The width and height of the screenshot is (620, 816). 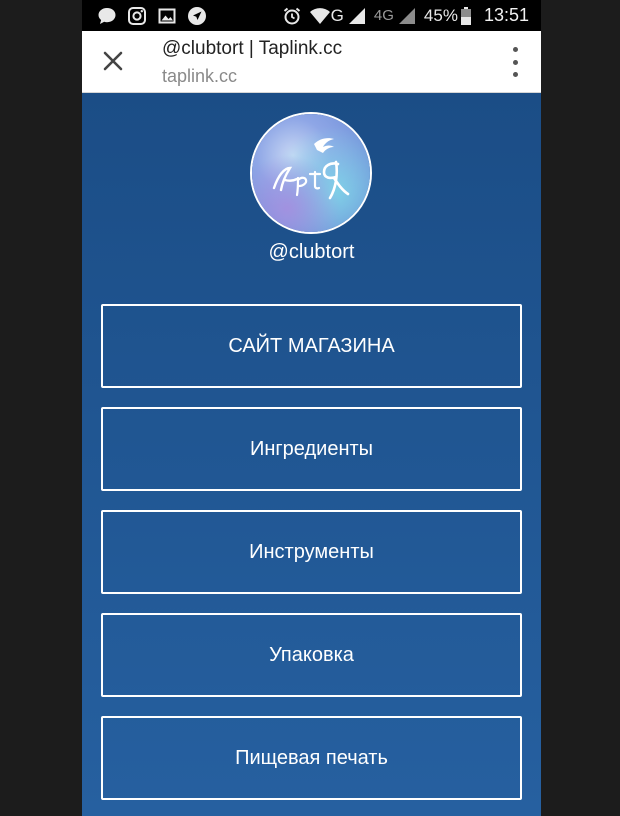 I want to click on link-button-tools: Инструменты, so click(x=311, y=552).